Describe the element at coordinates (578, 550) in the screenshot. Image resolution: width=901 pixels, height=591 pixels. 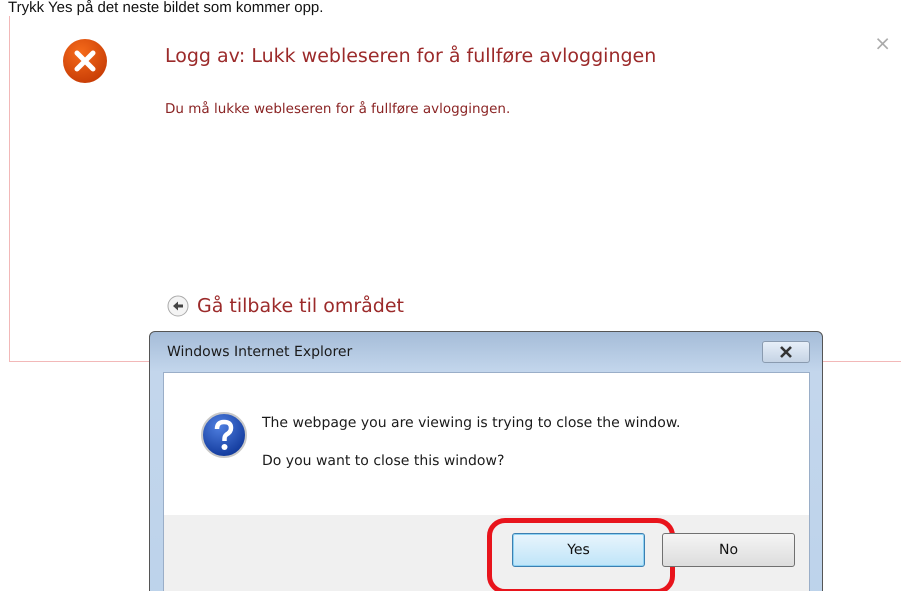
I see `dialog-button: Yes` at that location.